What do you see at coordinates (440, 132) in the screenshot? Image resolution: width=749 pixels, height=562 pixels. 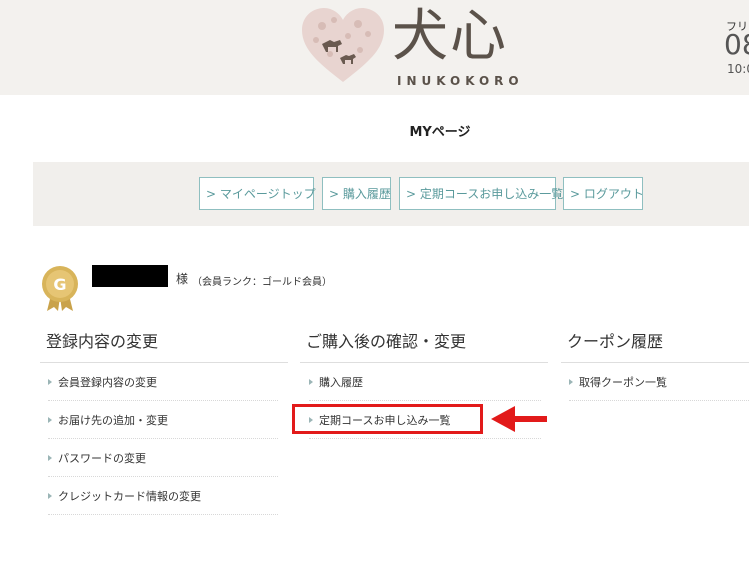 I see `page-title: MYページ` at bounding box center [440, 132].